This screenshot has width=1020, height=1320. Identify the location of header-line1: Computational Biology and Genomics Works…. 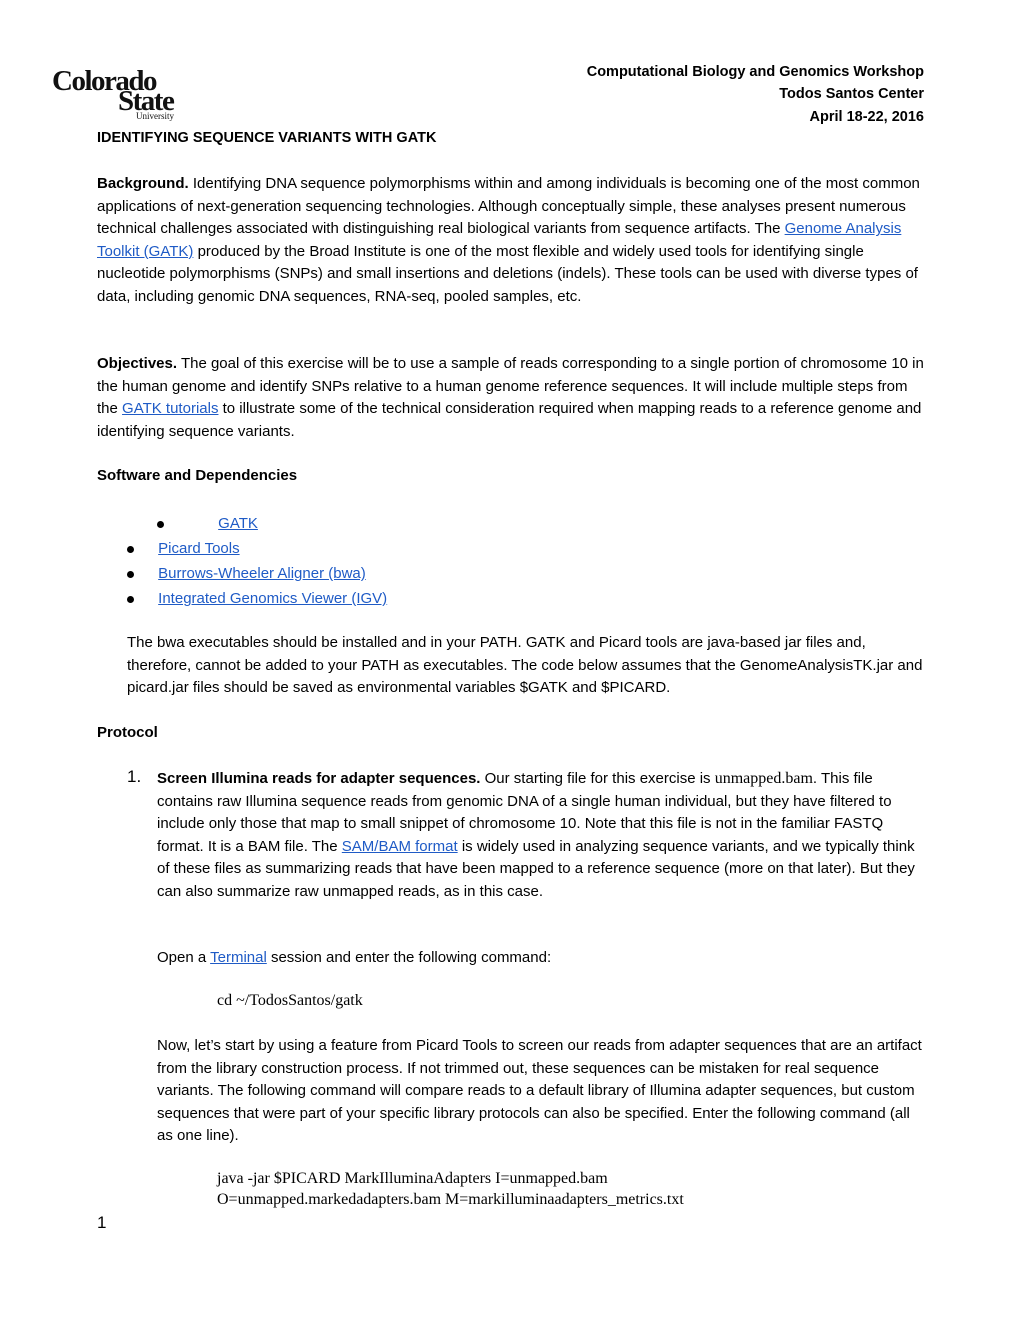
(755, 72).